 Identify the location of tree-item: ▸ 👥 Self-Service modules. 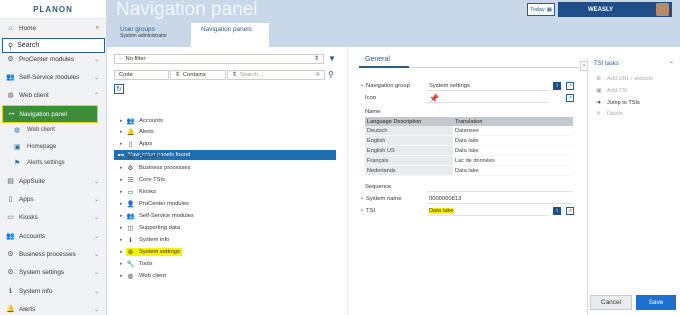
(157, 215).